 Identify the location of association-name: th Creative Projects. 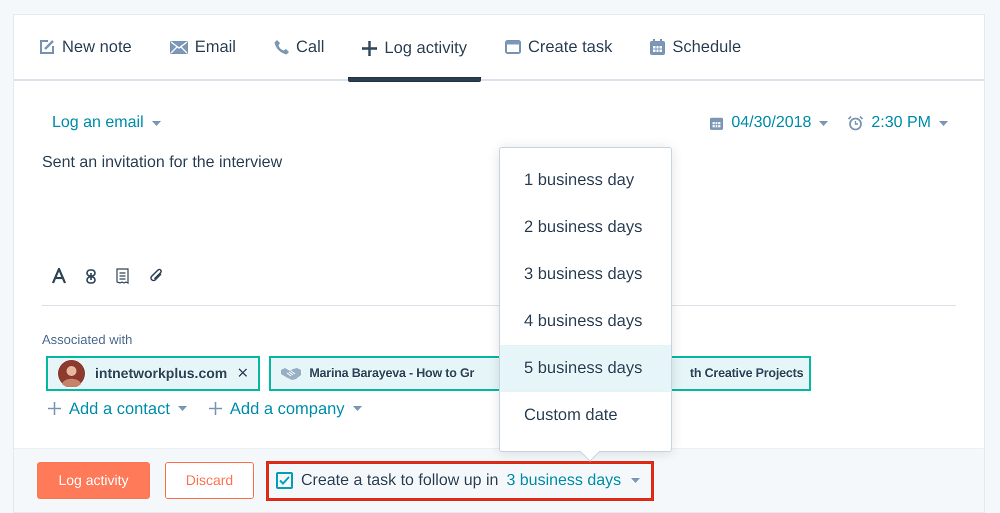
(747, 373).